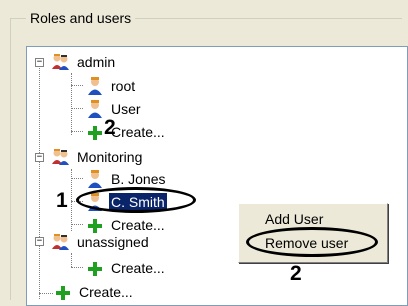  I want to click on tree-node-unassigned: unassigned, so click(101, 242).